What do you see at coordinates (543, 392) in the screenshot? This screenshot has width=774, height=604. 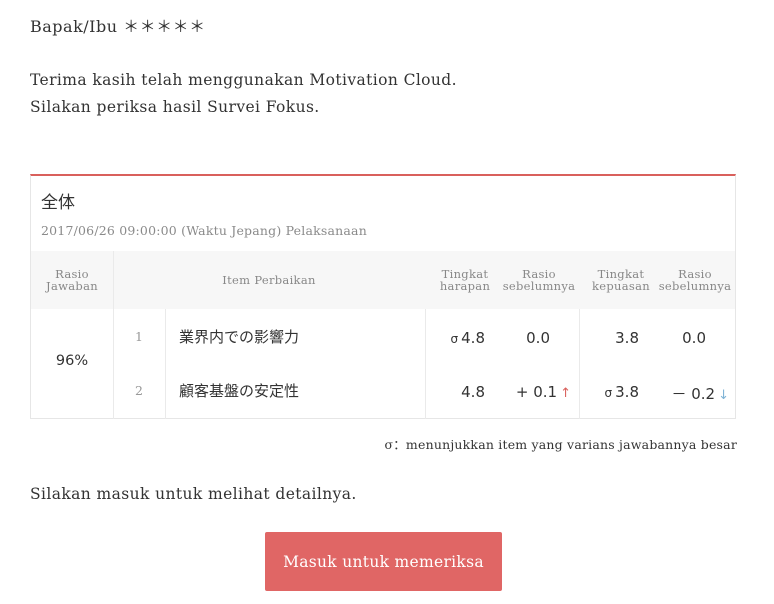 I see `table-row-previous-expectation: + 0.1 ↑` at bounding box center [543, 392].